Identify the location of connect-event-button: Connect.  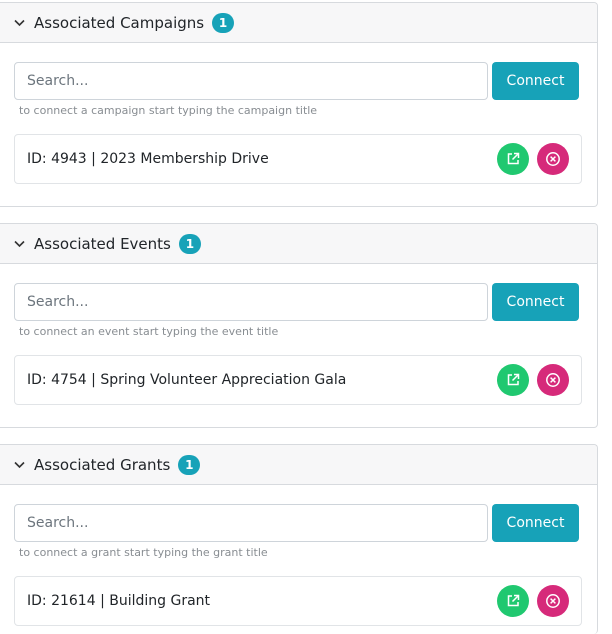
(535, 302).